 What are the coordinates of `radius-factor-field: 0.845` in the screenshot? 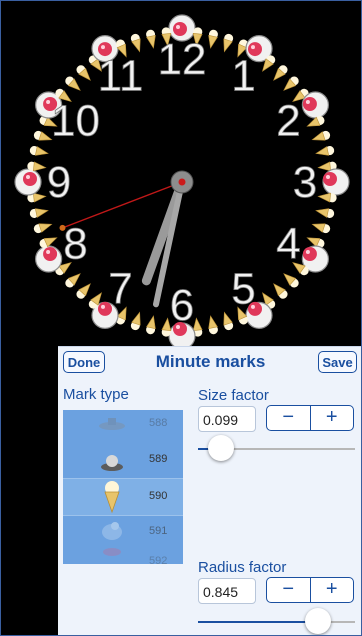 It's located at (227, 591).